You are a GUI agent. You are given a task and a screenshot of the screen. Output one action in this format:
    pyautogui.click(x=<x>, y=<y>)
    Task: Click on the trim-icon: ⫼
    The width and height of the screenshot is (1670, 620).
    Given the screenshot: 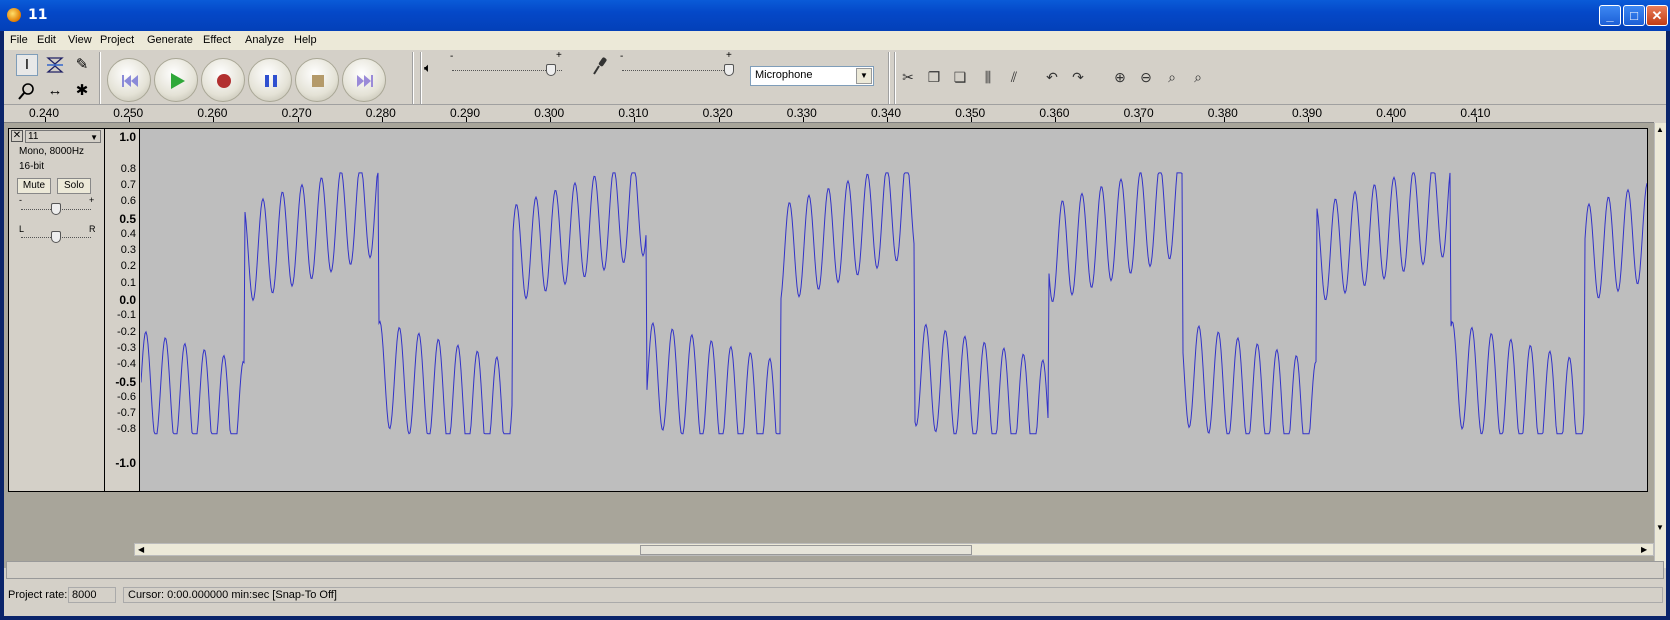 What is the action you would take?
    pyautogui.click(x=988, y=78)
    